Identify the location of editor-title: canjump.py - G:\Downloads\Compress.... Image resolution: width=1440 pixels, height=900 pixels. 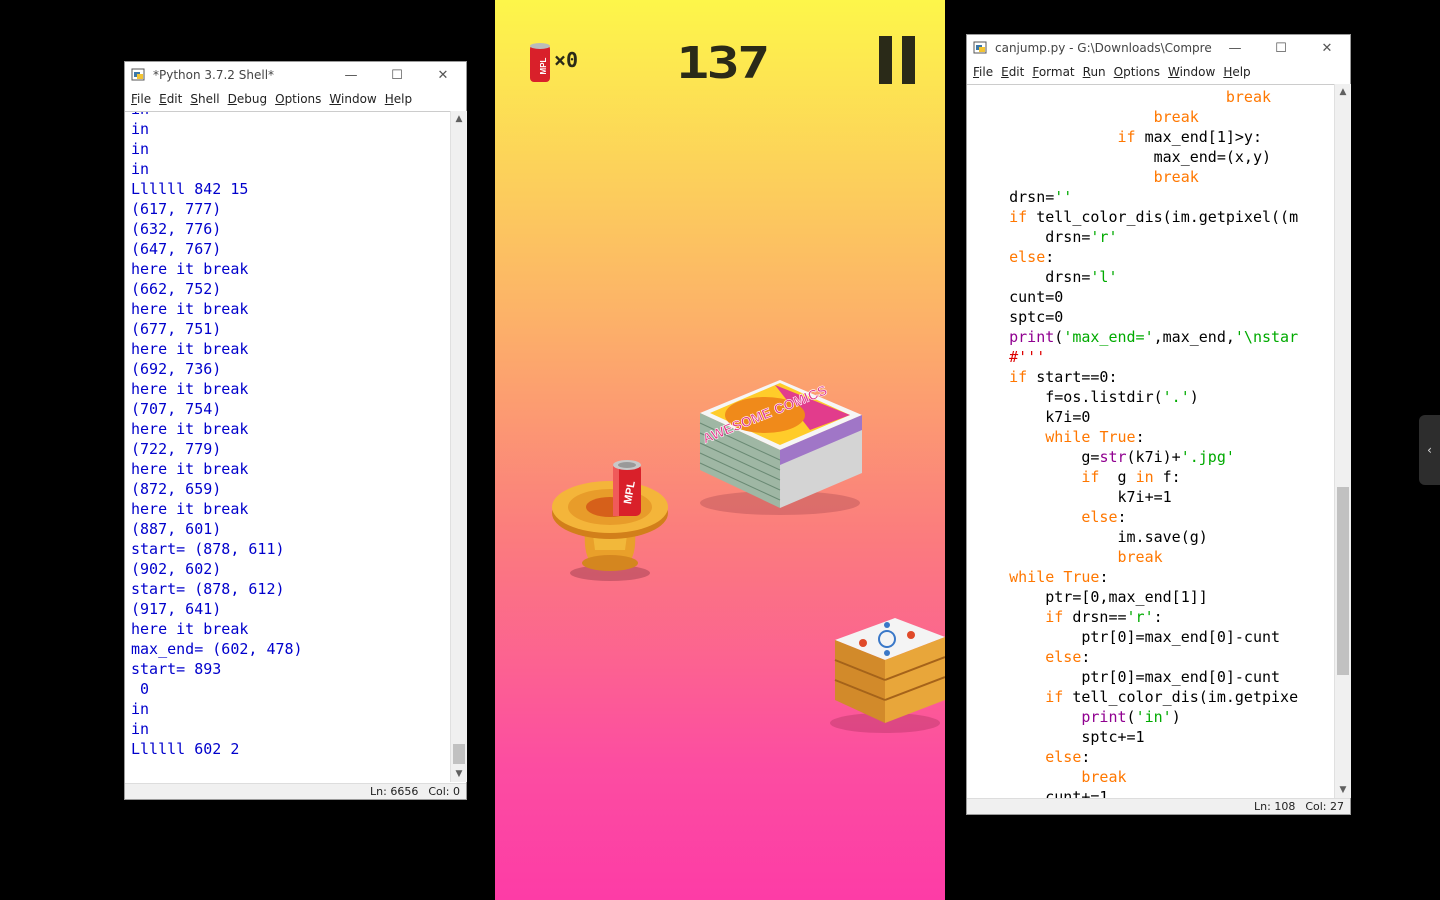
(1103, 48).